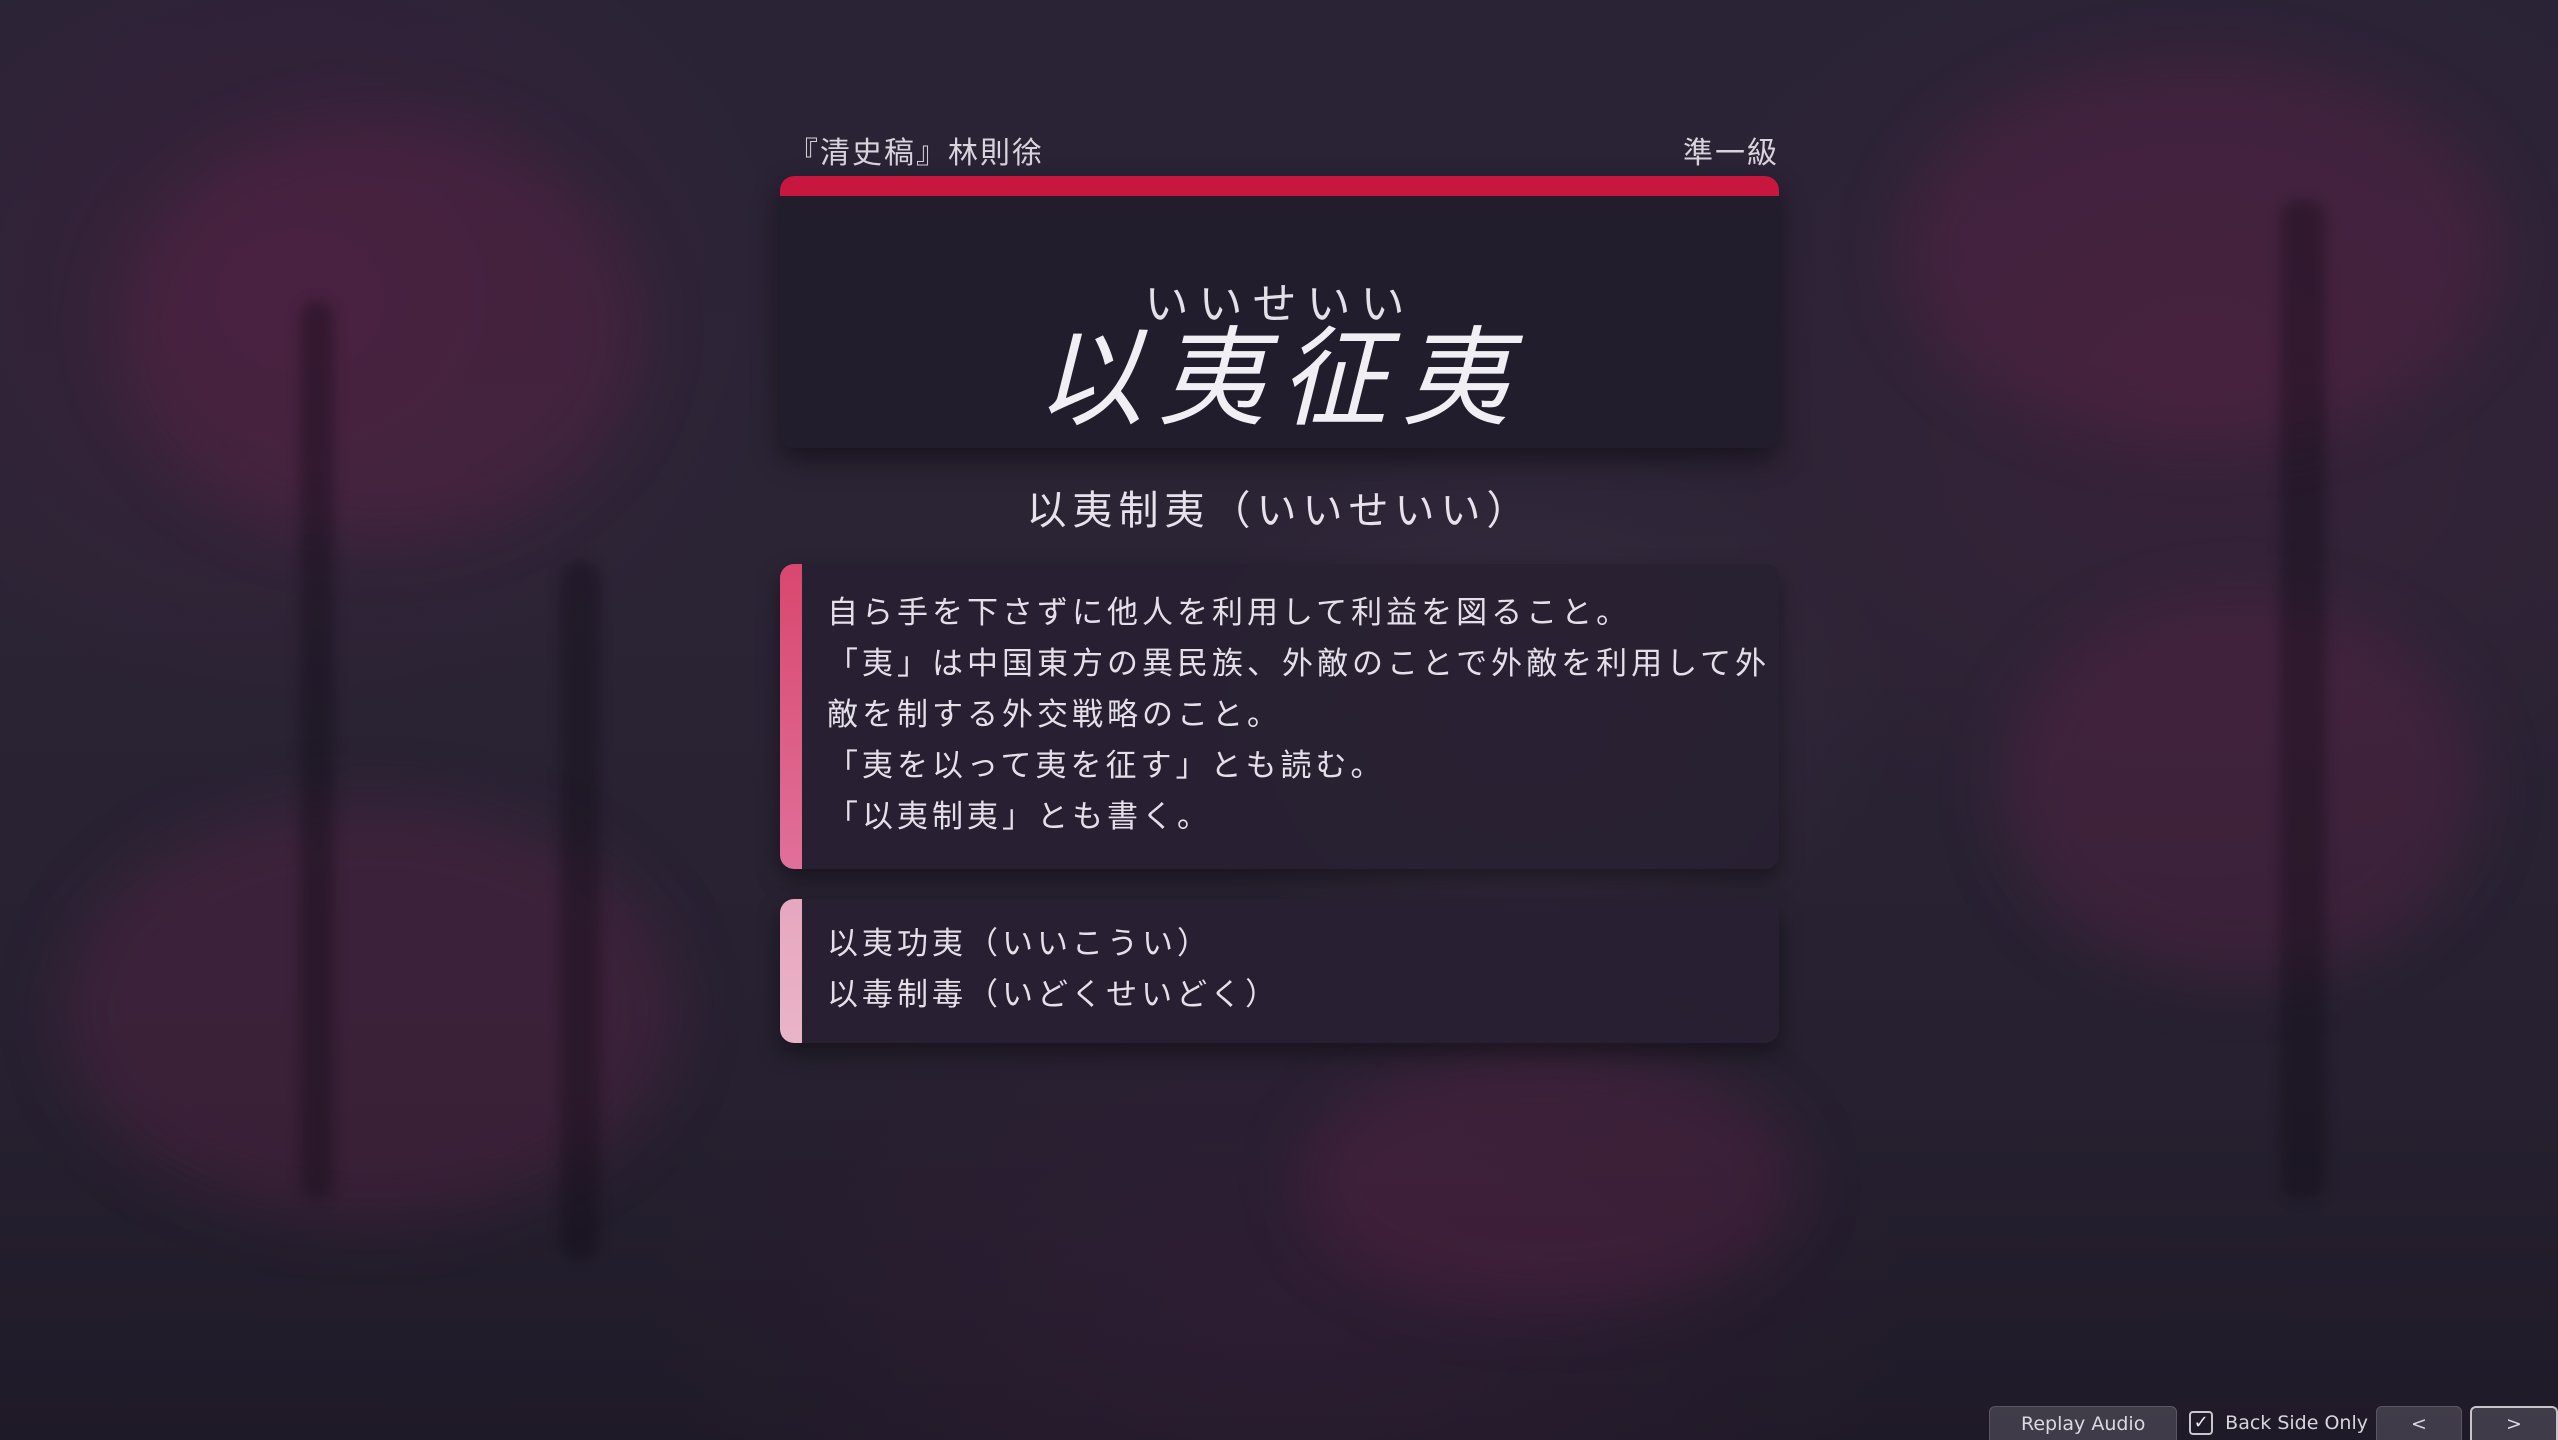  What do you see at coordinates (1019, 817) in the screenshot?
I see `meaning-line: 「以夷制夷」とも書く。` at bounding box center [1019, 817].